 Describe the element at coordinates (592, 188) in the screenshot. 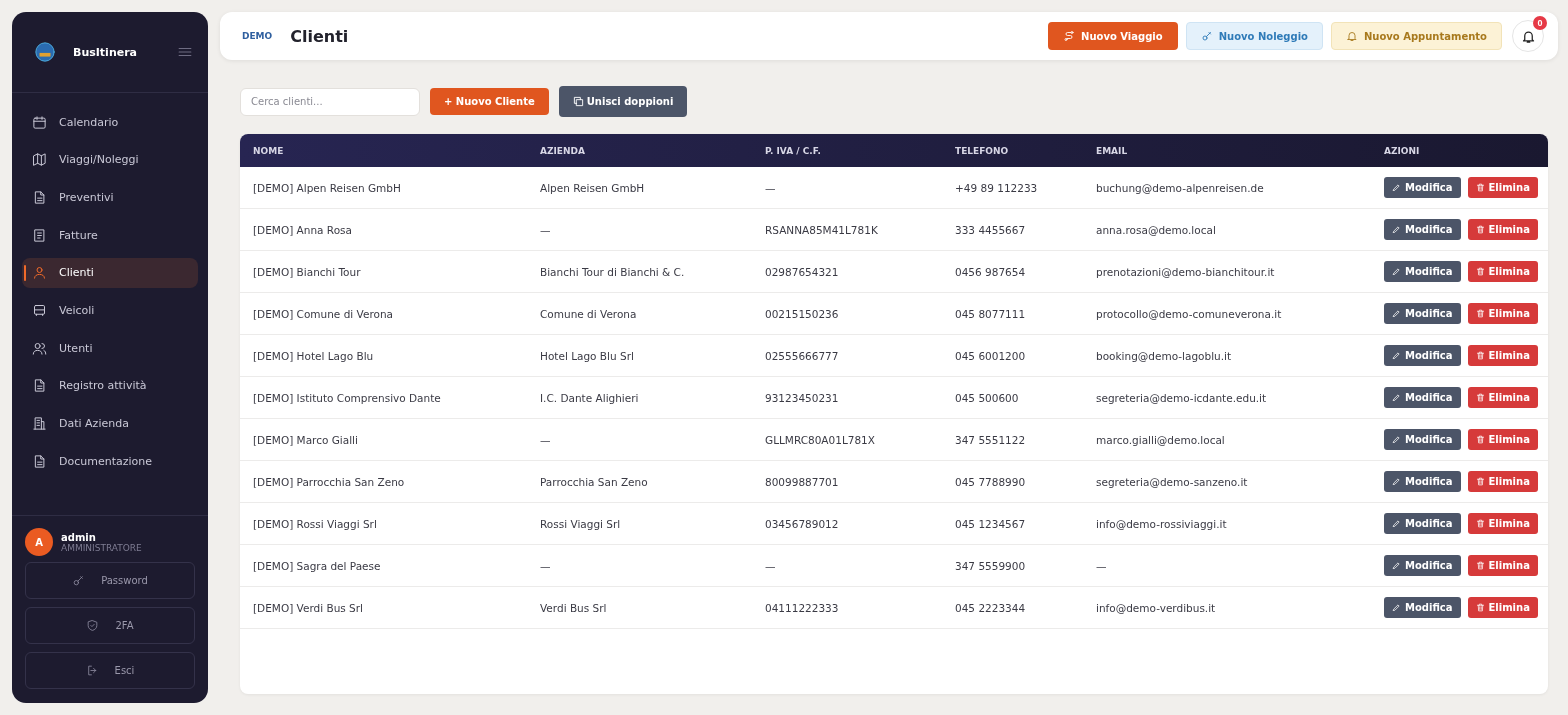

I see `table-cell-text: Alpen Reisen GmbH` at that location.